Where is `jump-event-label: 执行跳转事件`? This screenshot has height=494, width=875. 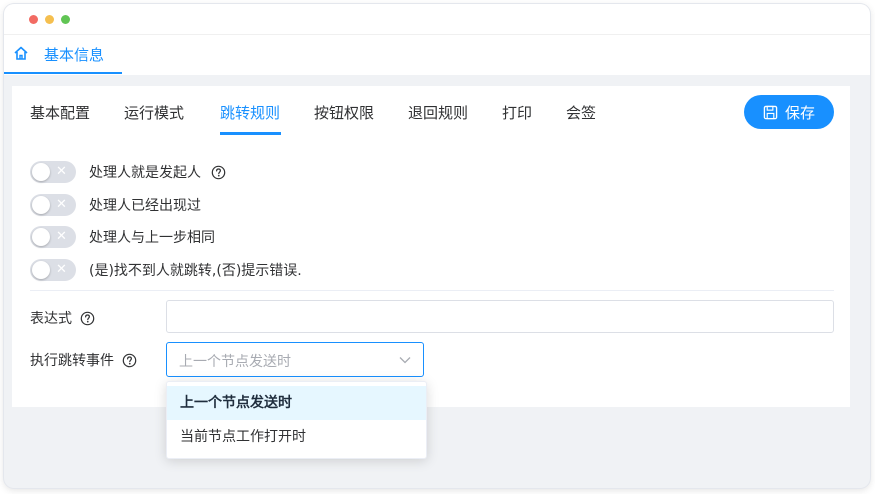 jump-event-label: 执行跳转事件 is located at coordinates (83, 360).